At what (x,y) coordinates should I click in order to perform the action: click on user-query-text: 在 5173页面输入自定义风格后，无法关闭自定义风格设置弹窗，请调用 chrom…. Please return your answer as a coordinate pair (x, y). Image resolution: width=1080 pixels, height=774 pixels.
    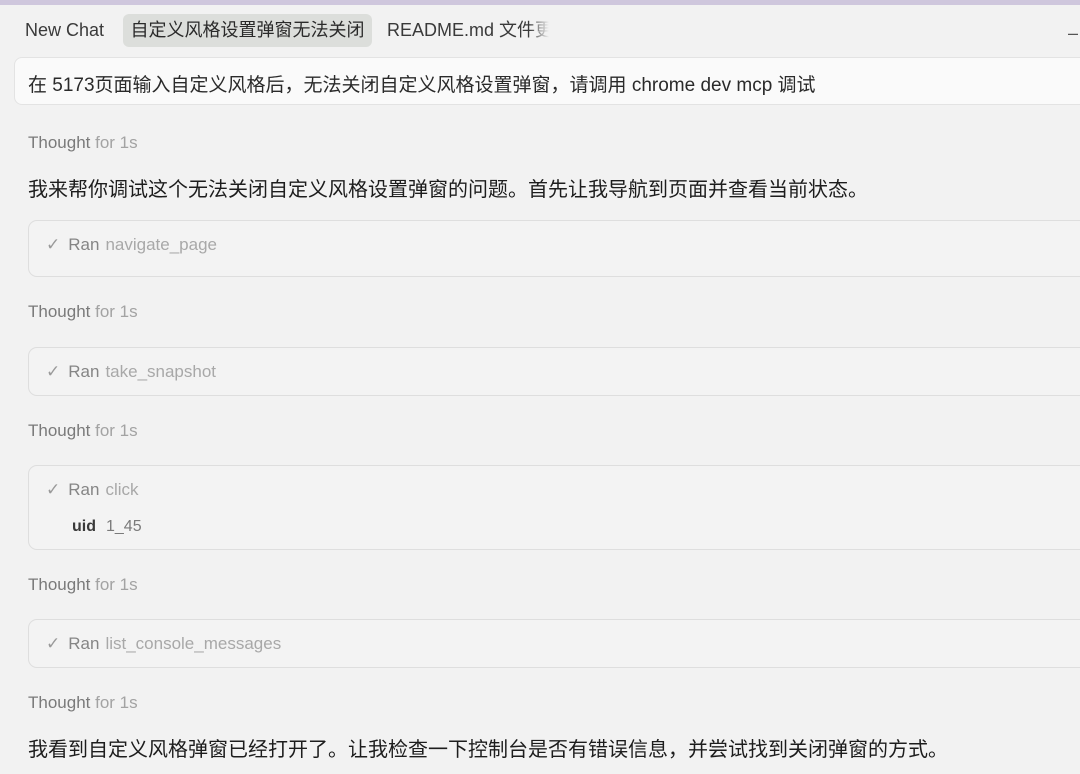
    Looking at the image, I should click on (422, 85).